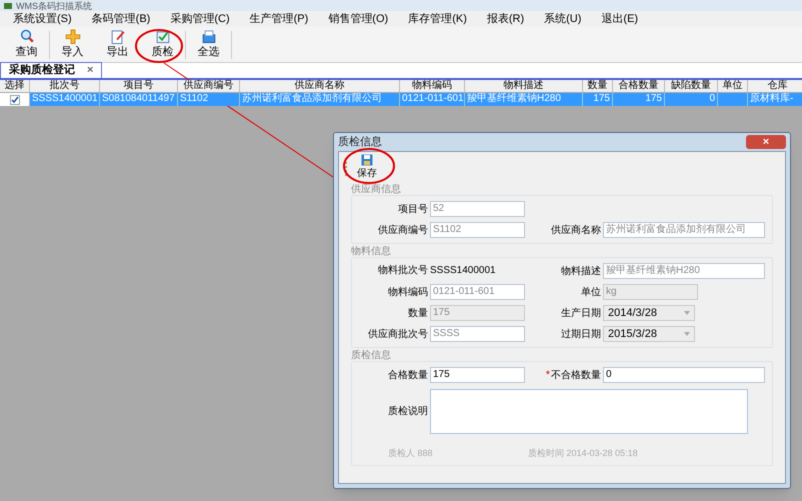 This screenshot has height=501, width=802. Describe the element at coordinates (432, 86) in the screenshot. I see `column-header: 物料编码` at that location.